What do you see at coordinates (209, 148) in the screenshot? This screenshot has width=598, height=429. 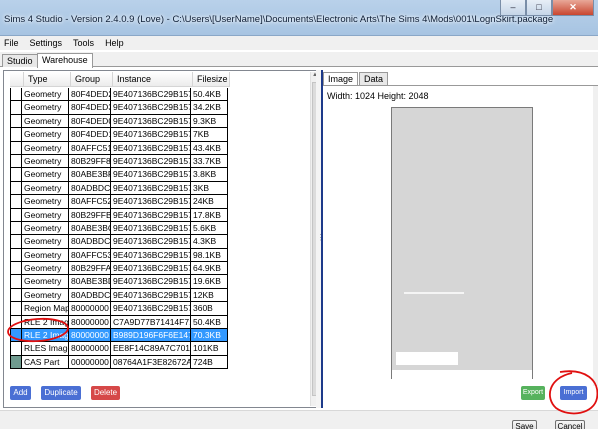 I see `cell-filesize: 43.4KB` at bounding box center [209, 148].